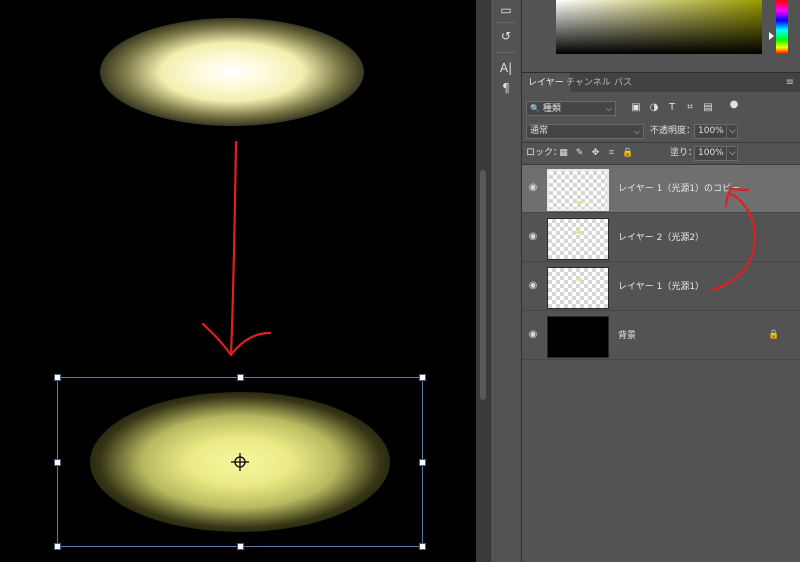 The height and width of the screenshot is (562, 800). I want to click on annotation-arrow-curved, so click(733, 239).